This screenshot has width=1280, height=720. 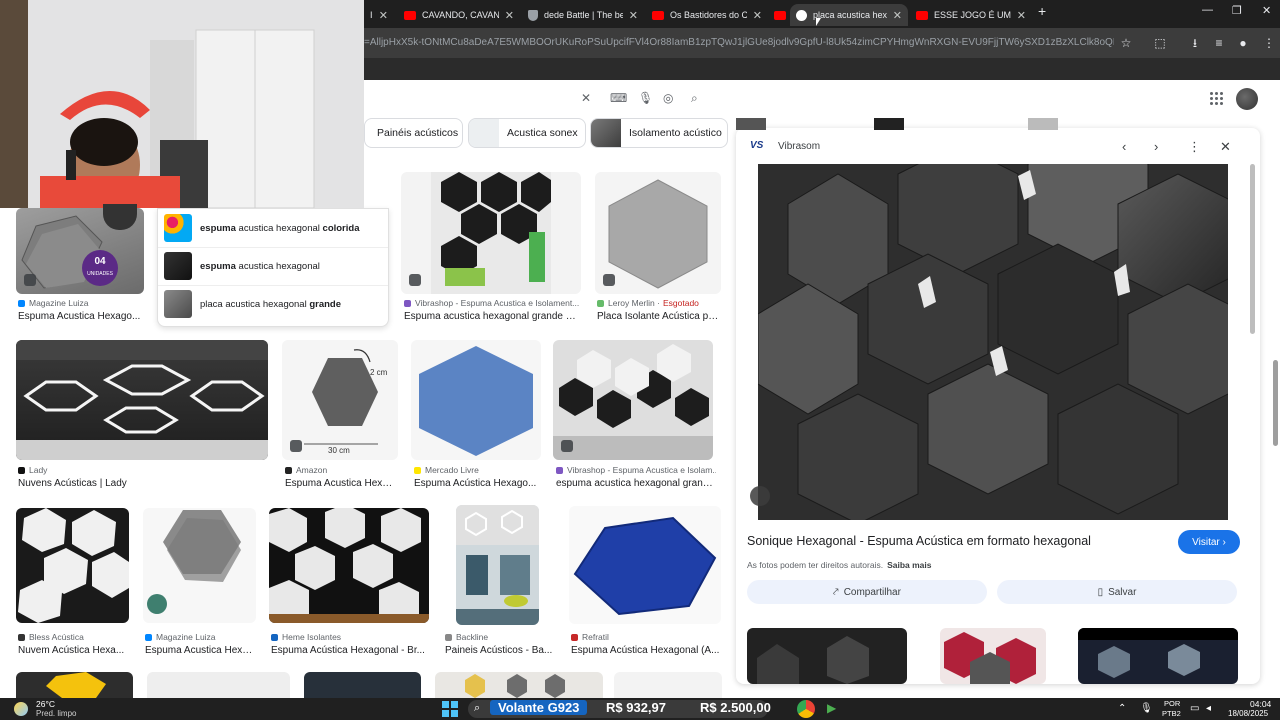 I want to click on result-source: Refratil, so click(x=646, y=637).